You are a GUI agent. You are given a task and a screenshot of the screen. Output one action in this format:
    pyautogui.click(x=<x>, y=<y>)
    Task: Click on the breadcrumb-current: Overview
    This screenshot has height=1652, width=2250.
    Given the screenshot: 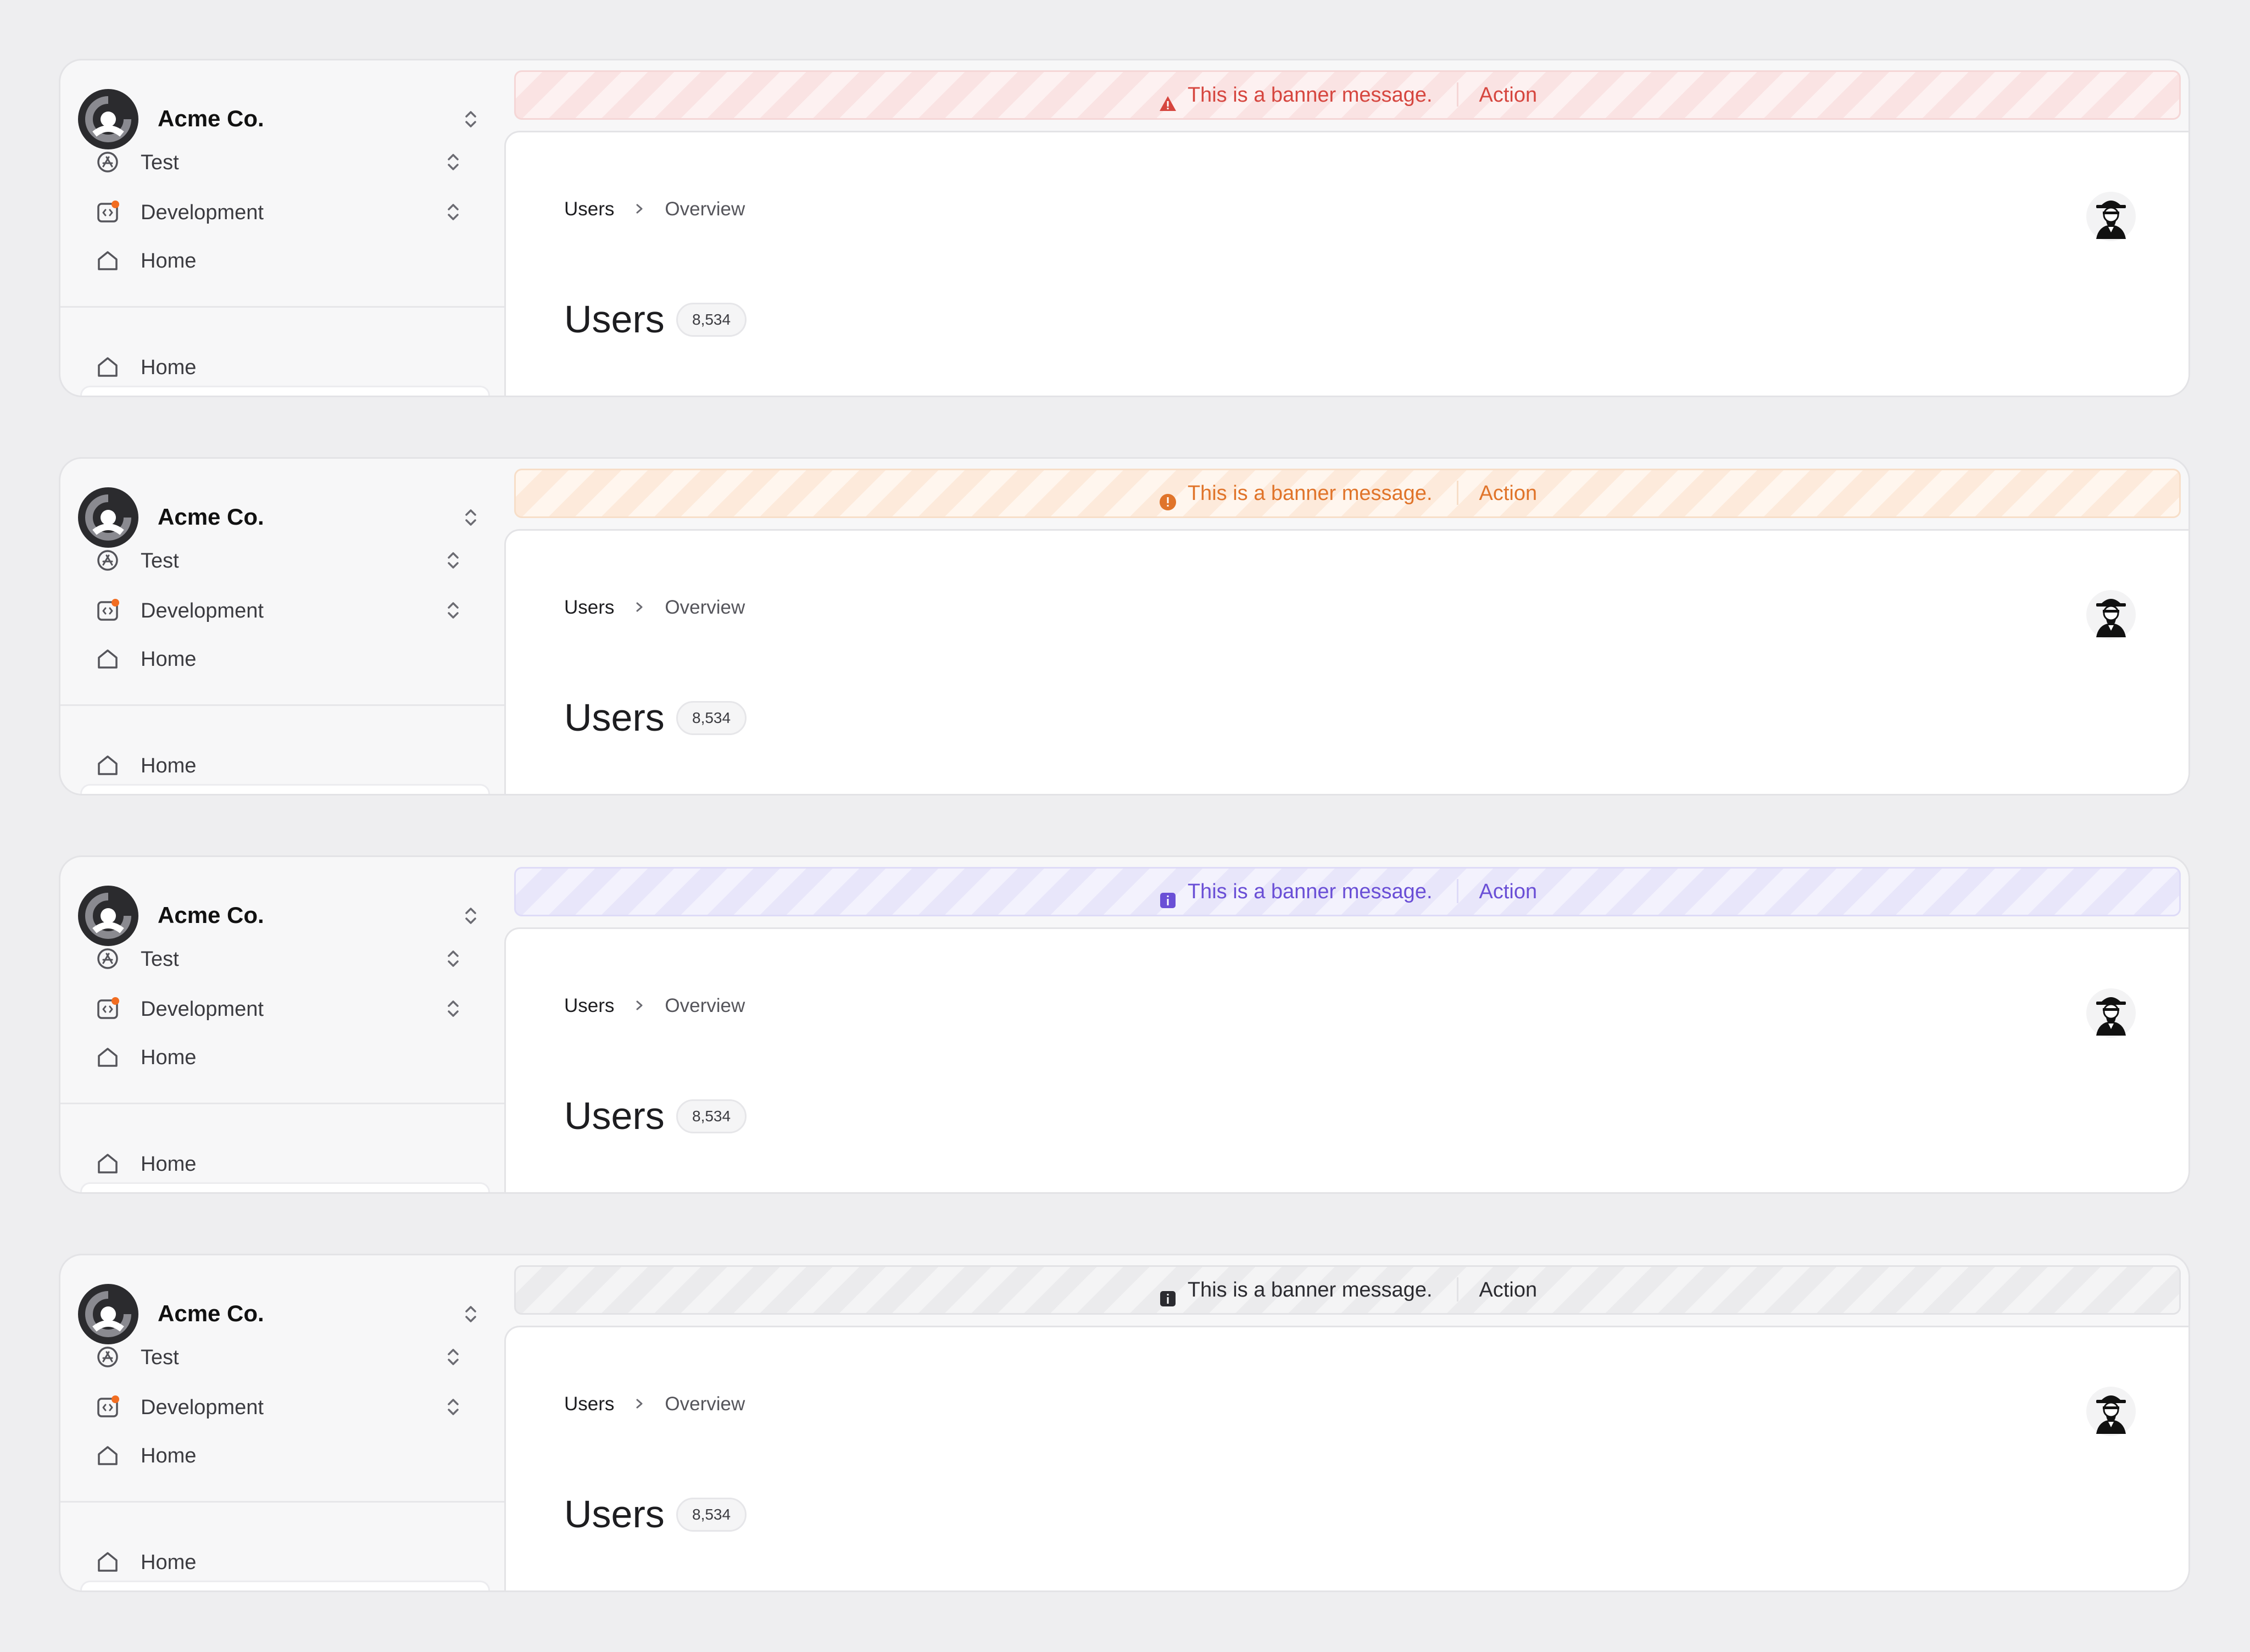 What is the action you would take?
    pyautogui.click(x=705, y=607)
    